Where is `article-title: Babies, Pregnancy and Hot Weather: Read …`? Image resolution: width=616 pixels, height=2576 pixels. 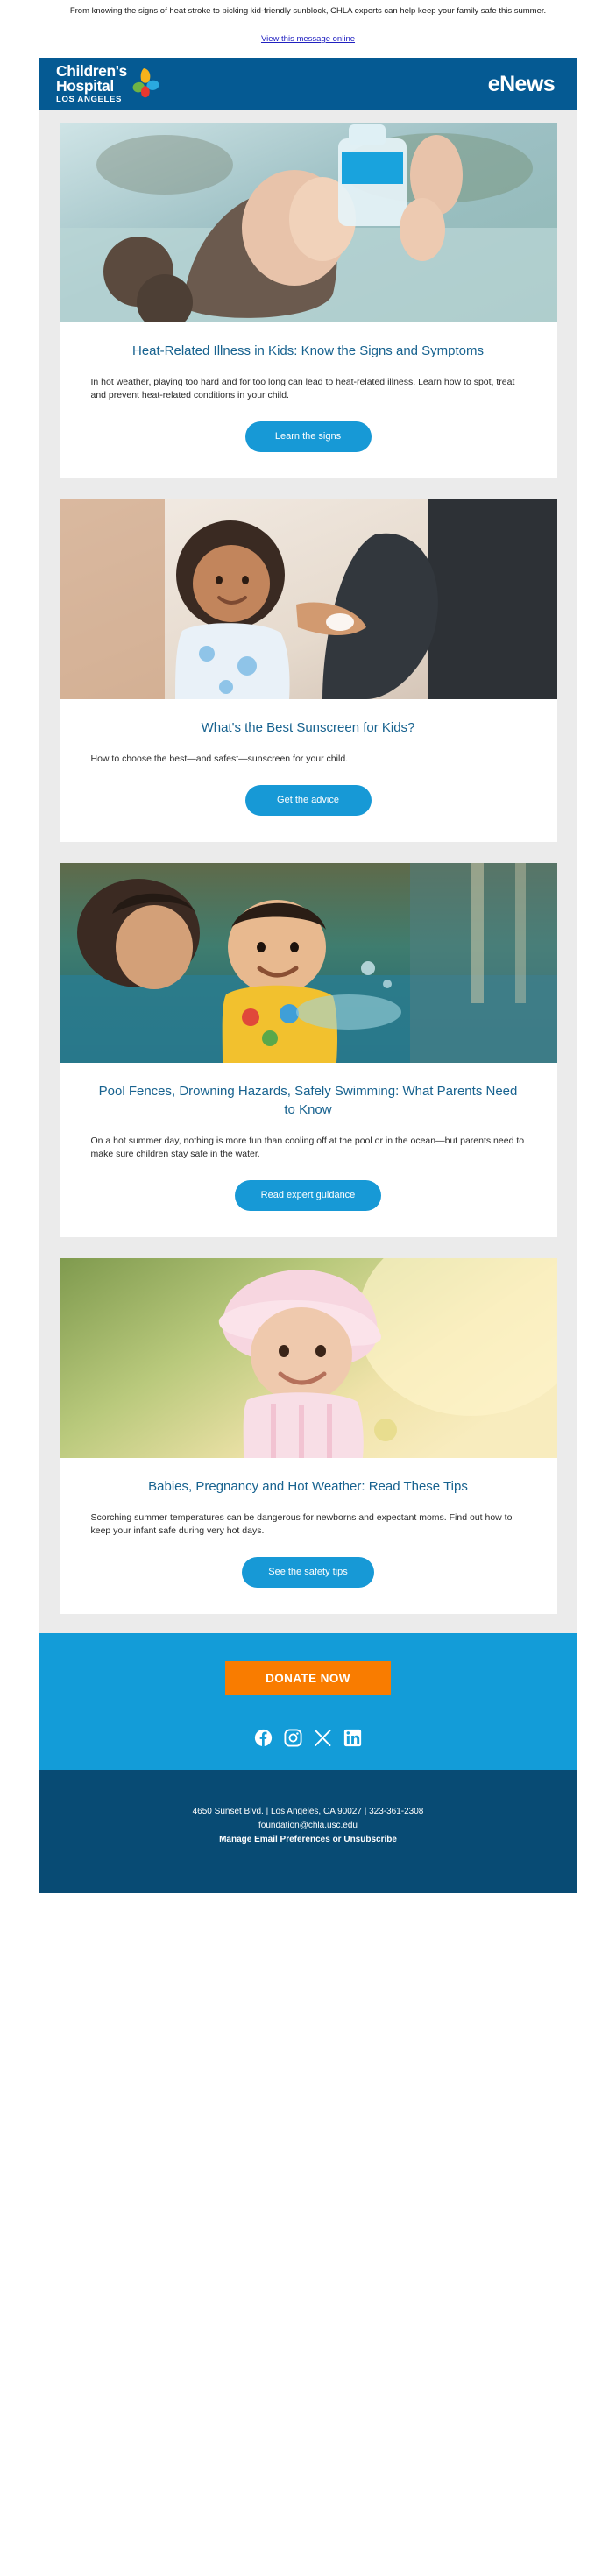 article-title: Babies, Pregnancy and Hot Weather: Read … is located at coordinates (308, 1486).